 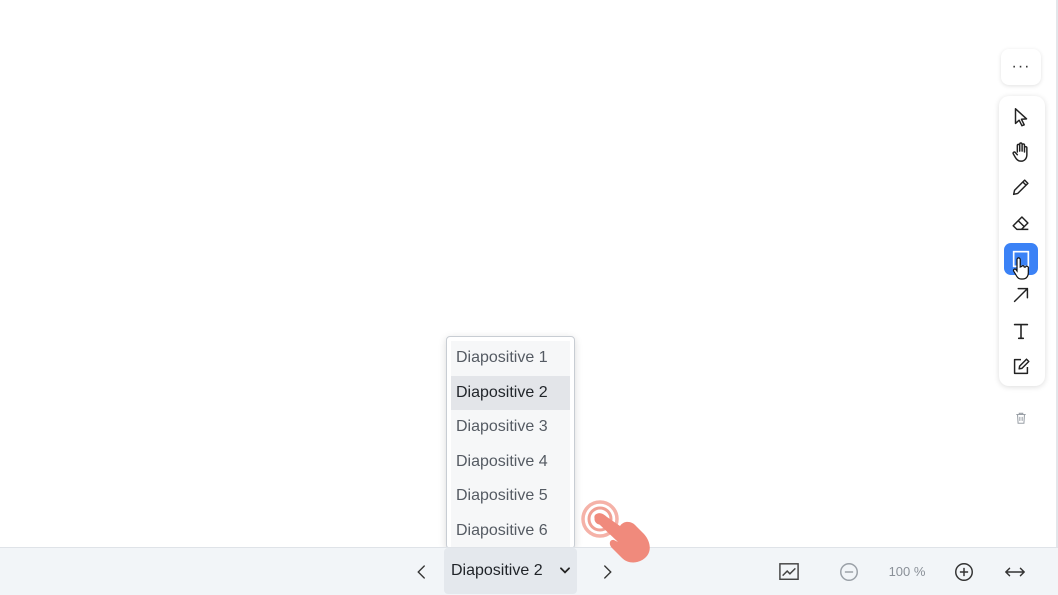 I want to click on previous-slide-button, so click(x=422, y=572).